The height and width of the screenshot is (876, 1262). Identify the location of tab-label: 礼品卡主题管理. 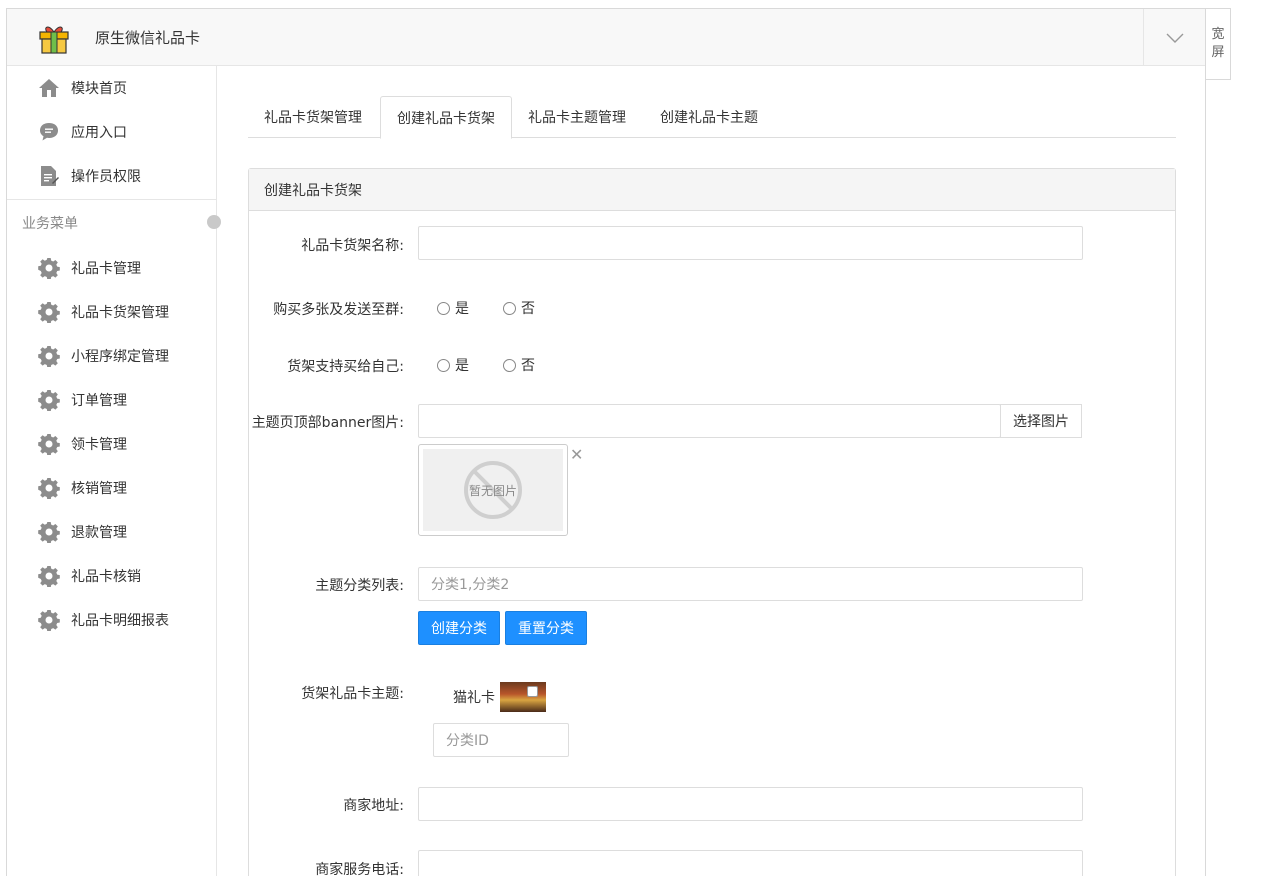
(577, 118).